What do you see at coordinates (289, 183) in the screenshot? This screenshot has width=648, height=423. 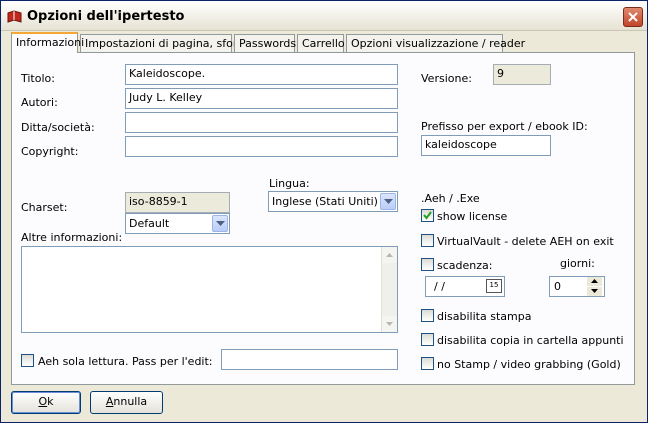 I see `lingua-label: Lingua:` at bounding box center [289, 183].